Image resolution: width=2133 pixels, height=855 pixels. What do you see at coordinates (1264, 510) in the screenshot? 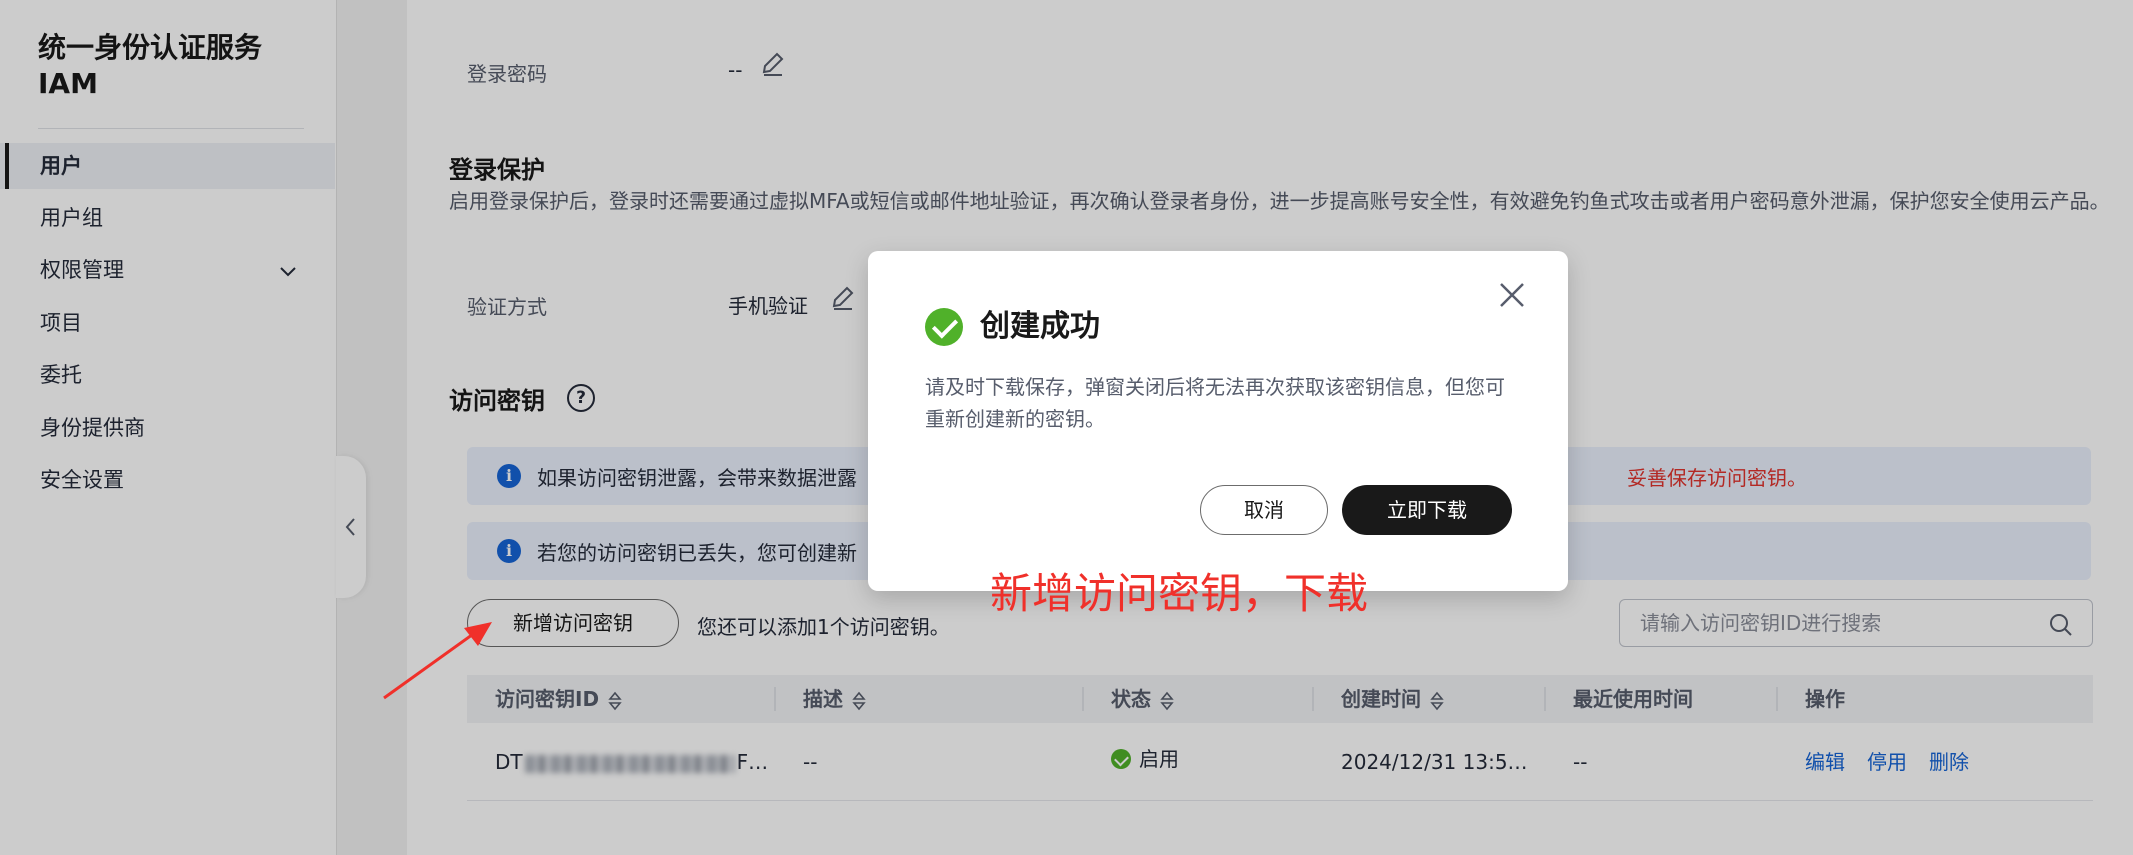
I see `cancel-button: 取消` at bounding box center [1264, 510].